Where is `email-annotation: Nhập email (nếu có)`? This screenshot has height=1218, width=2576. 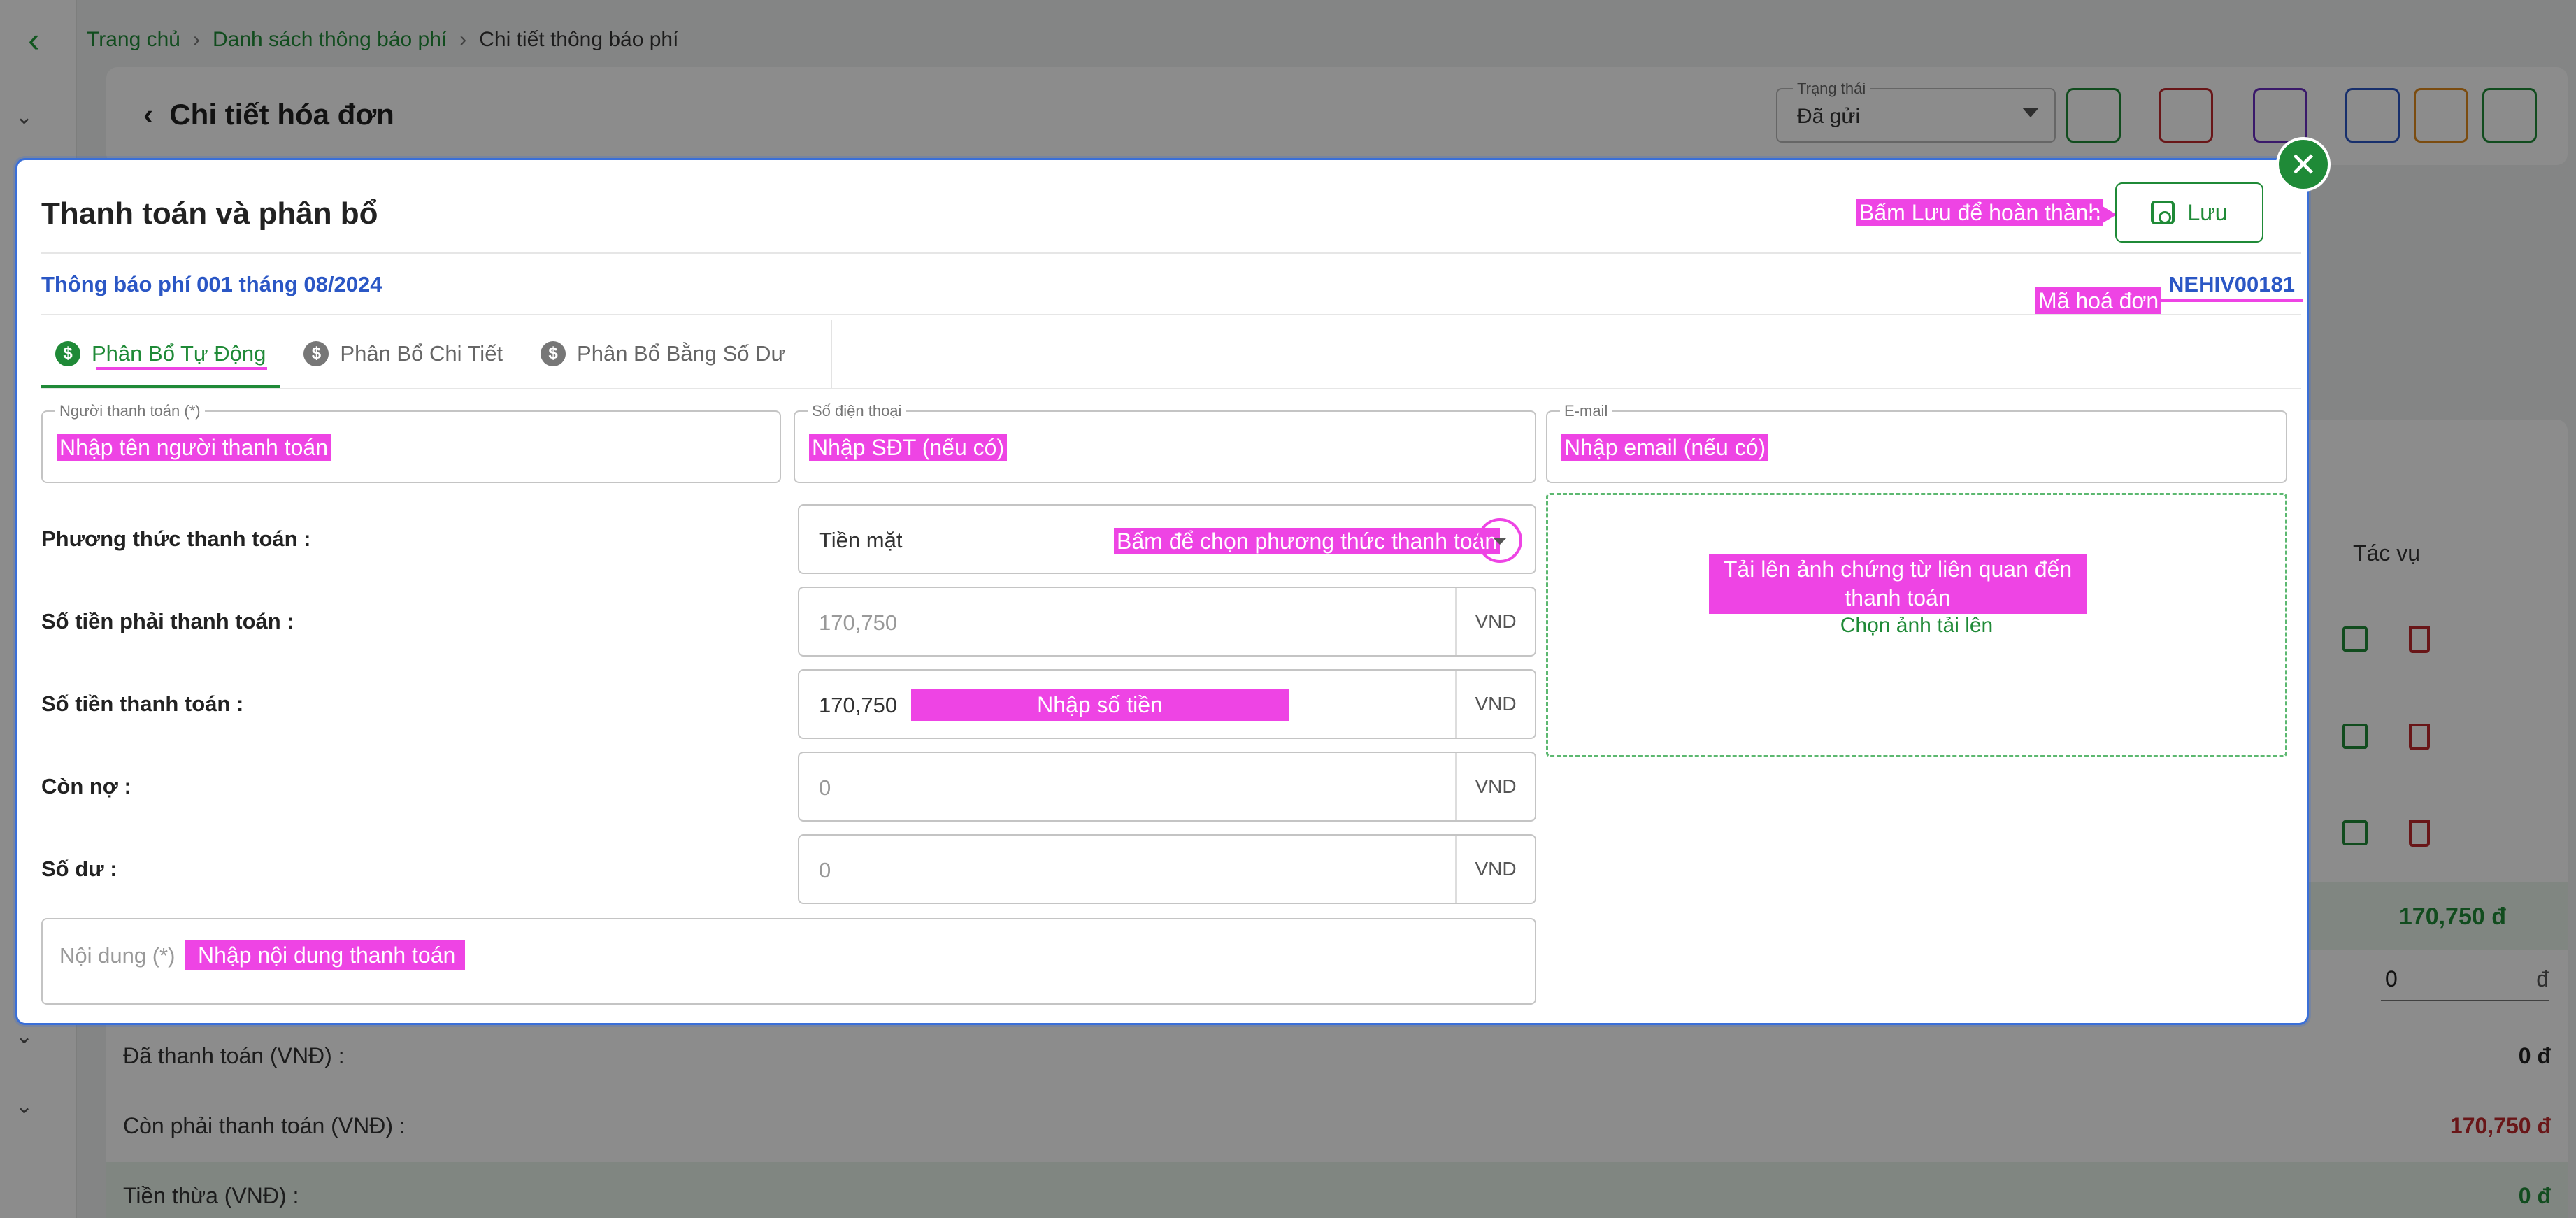
email-annotation: Nhập email (nếu có) is located at coordinates (1665, 447).